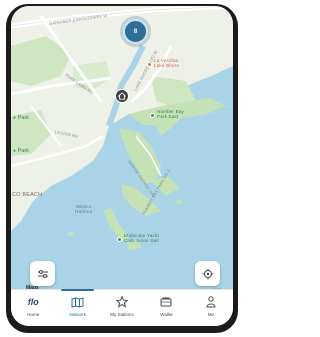 This screenshot has height=337, width=320. I want to click on tab-network: Network, so click(77, 307).